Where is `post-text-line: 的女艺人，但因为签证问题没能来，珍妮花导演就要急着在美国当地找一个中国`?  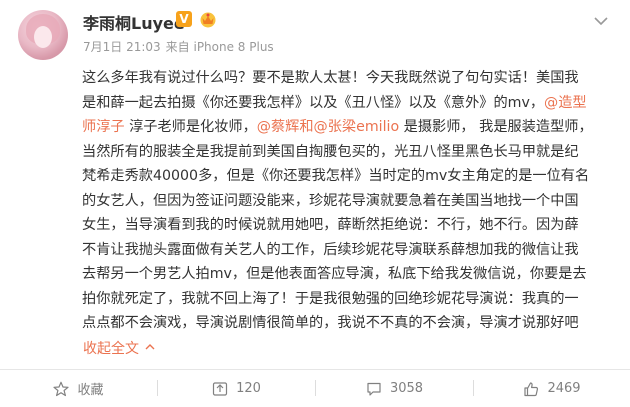 post-text-line: 的女艺人，但因为签证问题没能来，珍妮花导演就要急着在美国当地找一个中国 is located at coordinates (348, 201).